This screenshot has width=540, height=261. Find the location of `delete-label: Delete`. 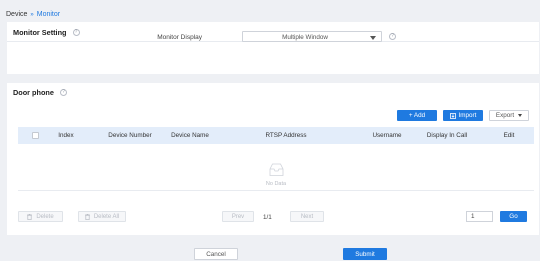

delete-label: Delete is located at coordinates (45, 216).